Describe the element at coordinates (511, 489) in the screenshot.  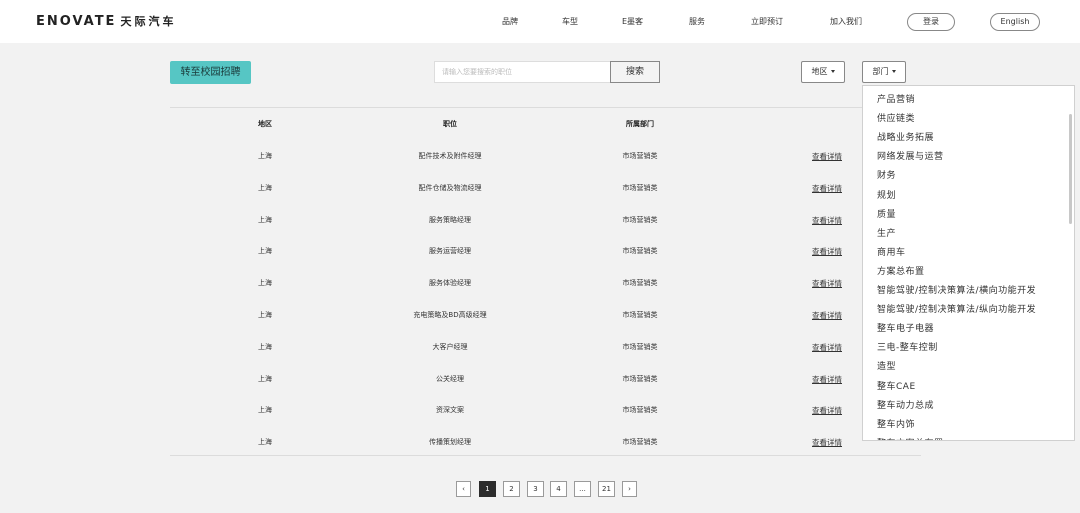
I see `page-2-button: 2` at that location.